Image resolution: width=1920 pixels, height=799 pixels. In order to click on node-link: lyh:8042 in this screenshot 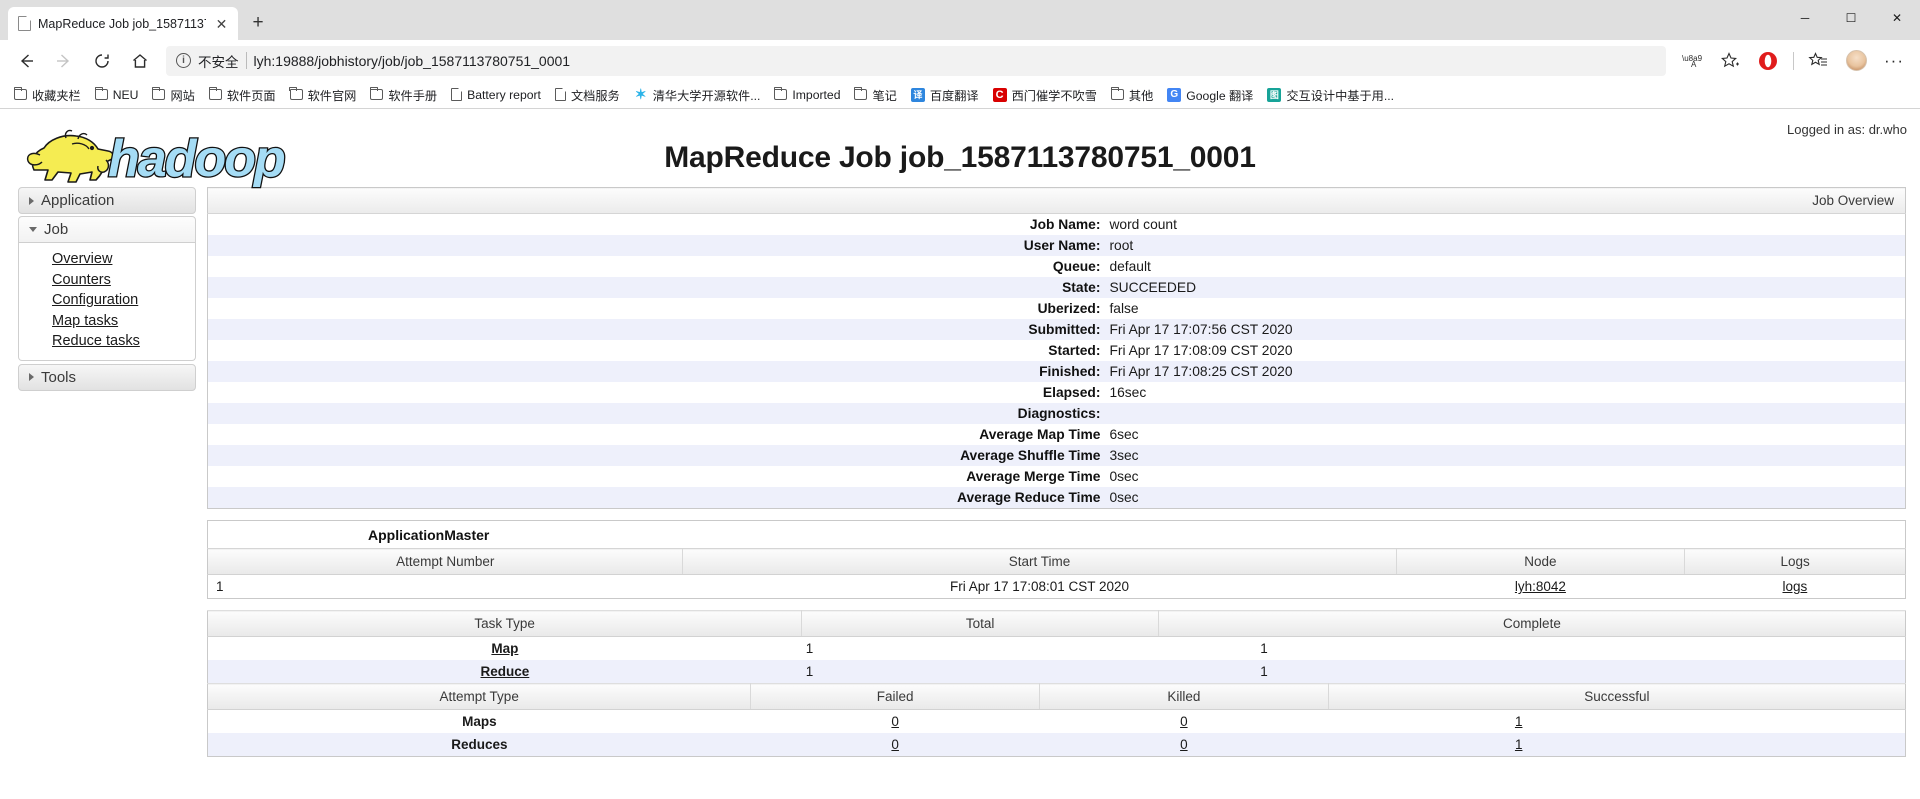, I will do `click(1540, 586)`.